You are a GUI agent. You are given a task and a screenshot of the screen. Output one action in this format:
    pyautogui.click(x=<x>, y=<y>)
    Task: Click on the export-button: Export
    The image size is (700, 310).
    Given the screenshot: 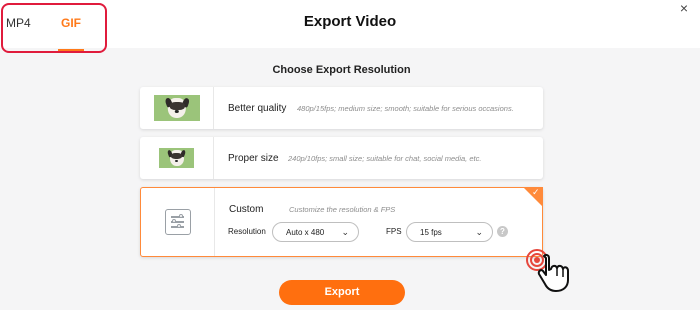 What is the action you would take?
    pyautogui.click(x=342, y=292)
    